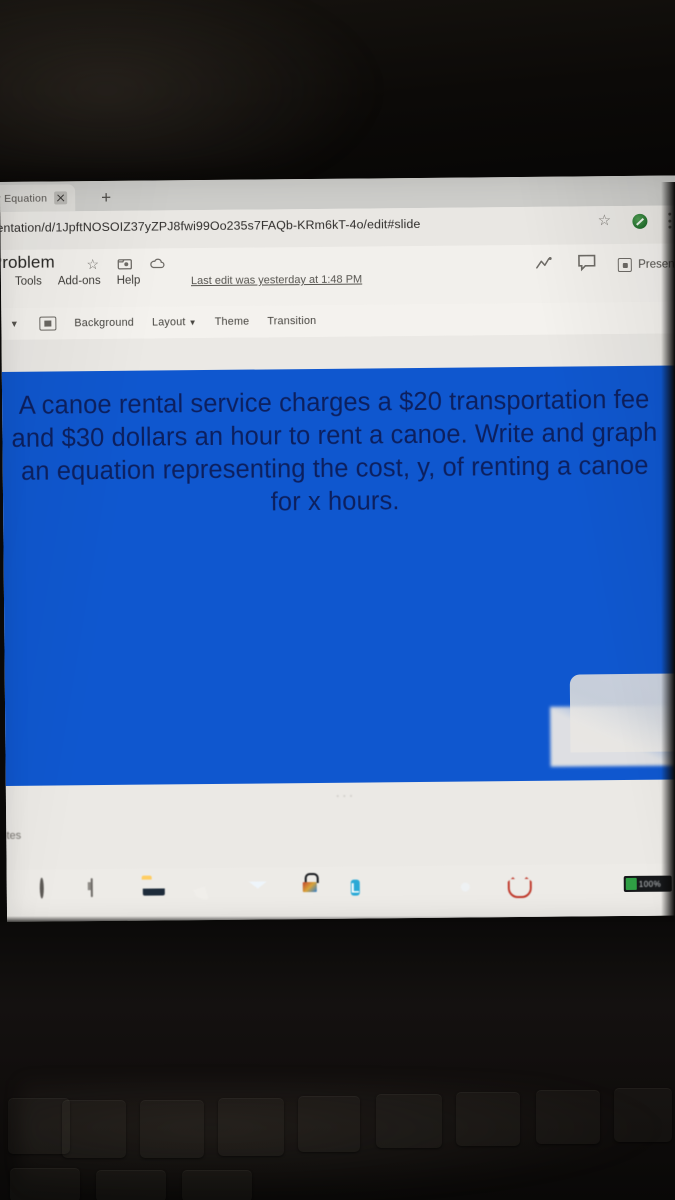 The width and height of the screenshot is (675, 1200). Describe the element at coordinates (518, 888) in the screenshot. I see `red-cat-app-icon` at that location.